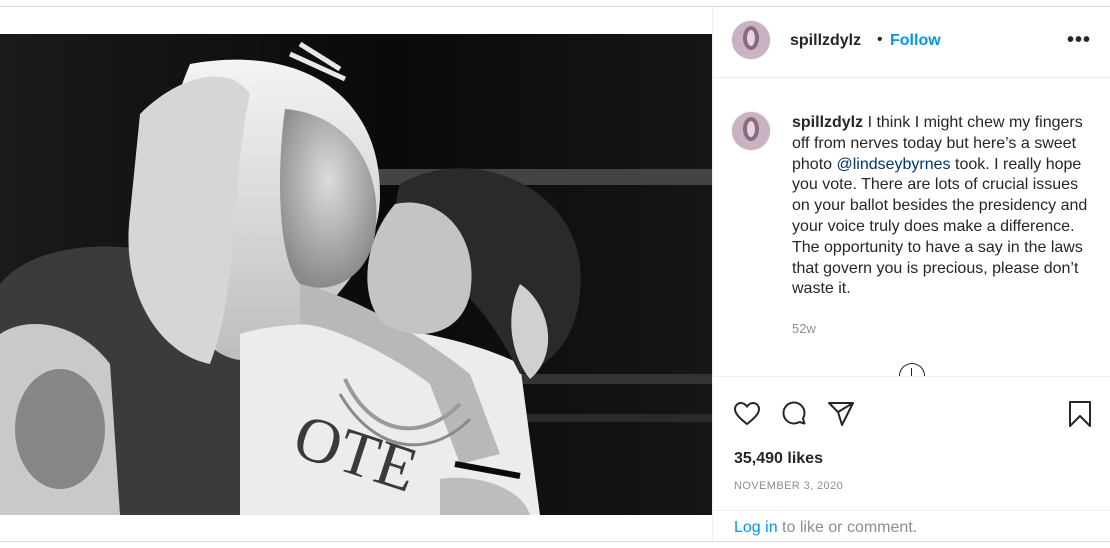 Image resolution: width=1110 pixels, height=548 pixels. Describe the element at coordinates (778, 459) in the screenshot. I see `likes-count: 35,490 likes` at that location.